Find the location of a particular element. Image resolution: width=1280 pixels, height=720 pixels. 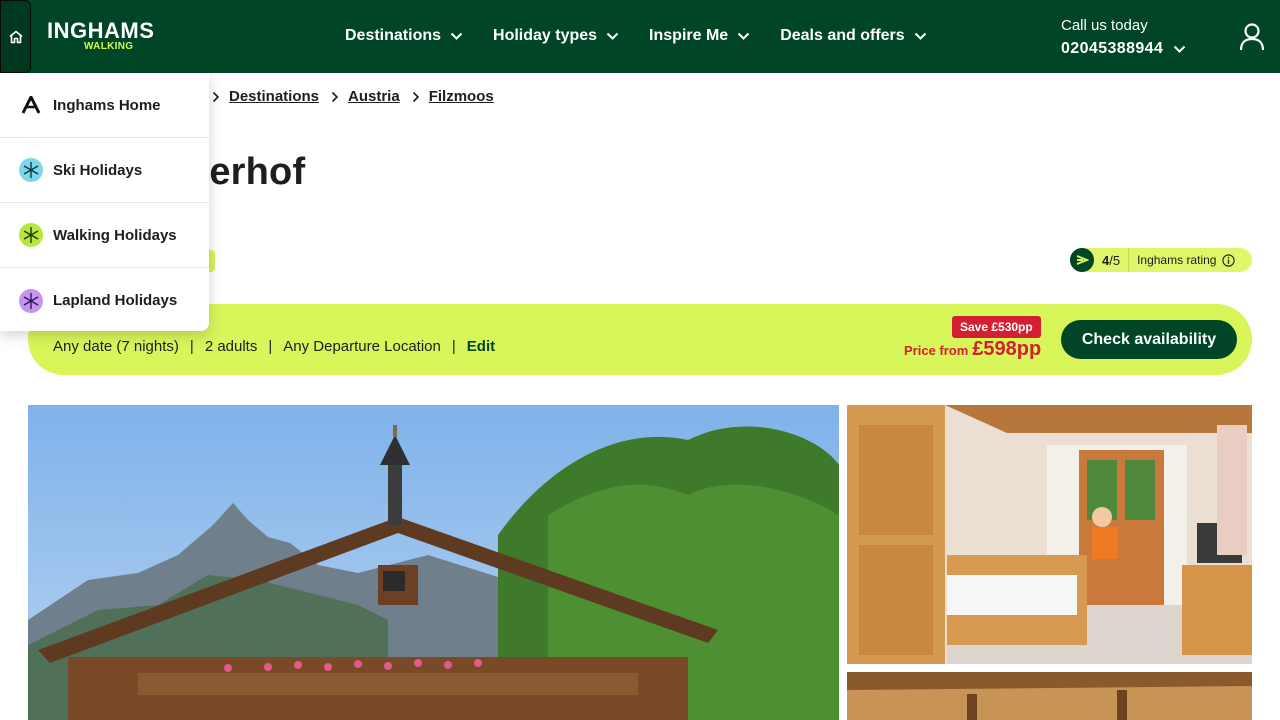

user-icon is located at coordinates (1252, 37).